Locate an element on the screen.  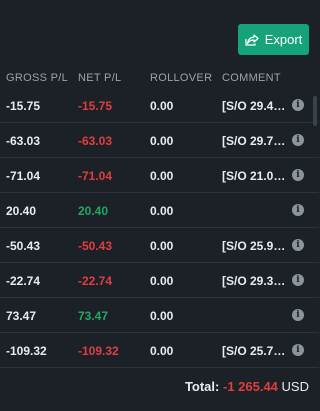
gross-pl-cell: -50.43 is located at coordinates (23, 246).